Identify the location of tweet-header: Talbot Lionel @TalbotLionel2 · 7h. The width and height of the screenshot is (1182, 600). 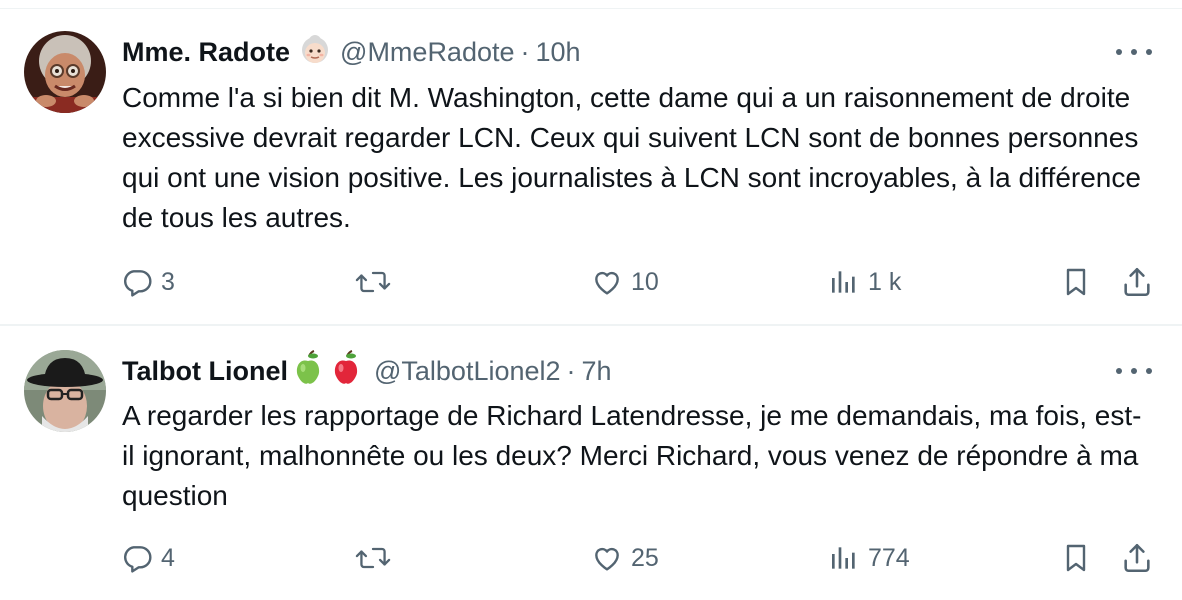
(367, 371).